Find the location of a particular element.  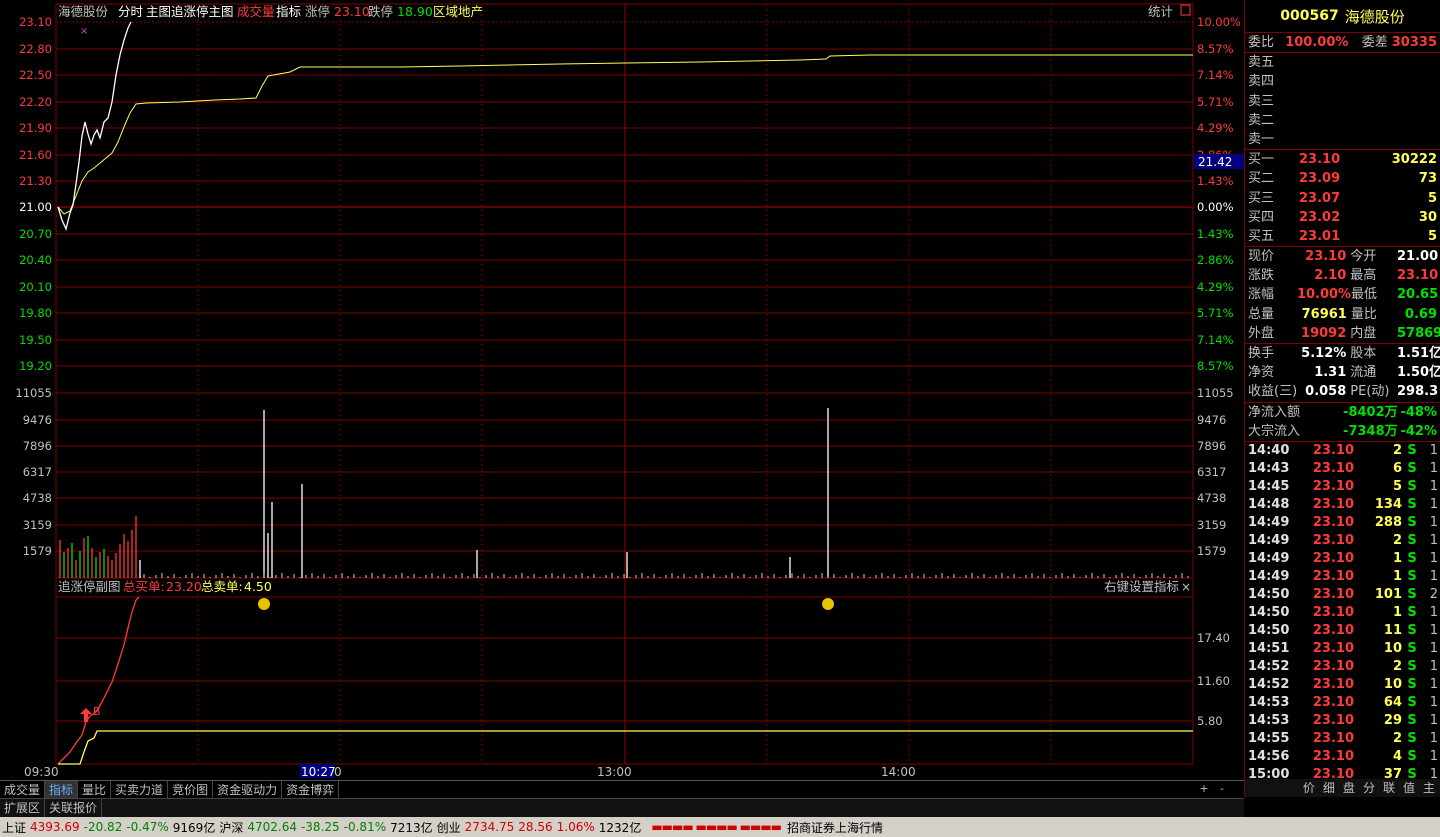

quote-label-1: 外盘 is located at coordinates (1261, 333).